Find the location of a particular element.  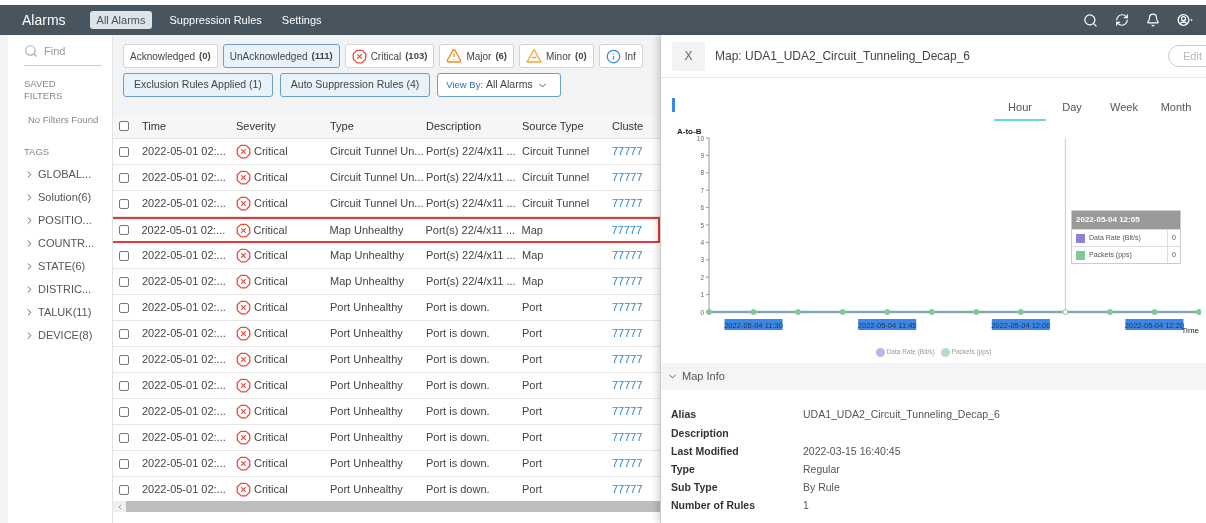

property-label: Sub Type is located at coordinates (695, 488).